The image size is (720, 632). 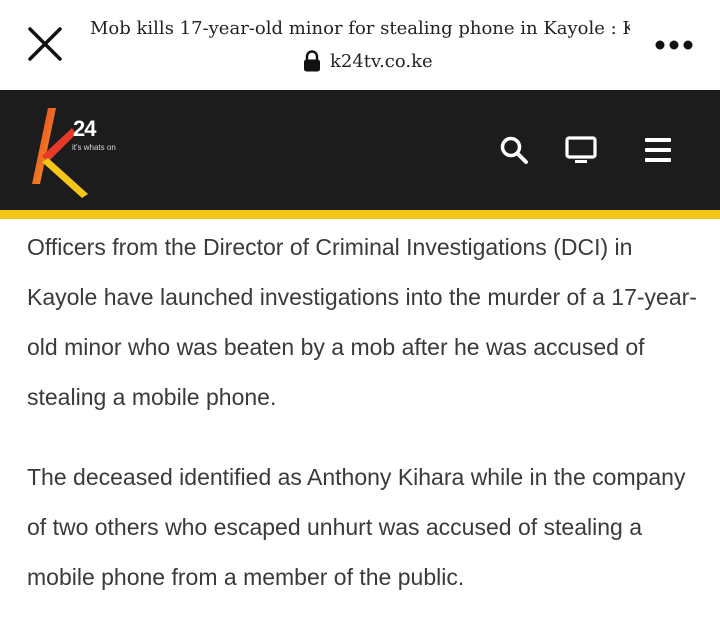 I want to click on close-icon, so click(x=45, y=44).